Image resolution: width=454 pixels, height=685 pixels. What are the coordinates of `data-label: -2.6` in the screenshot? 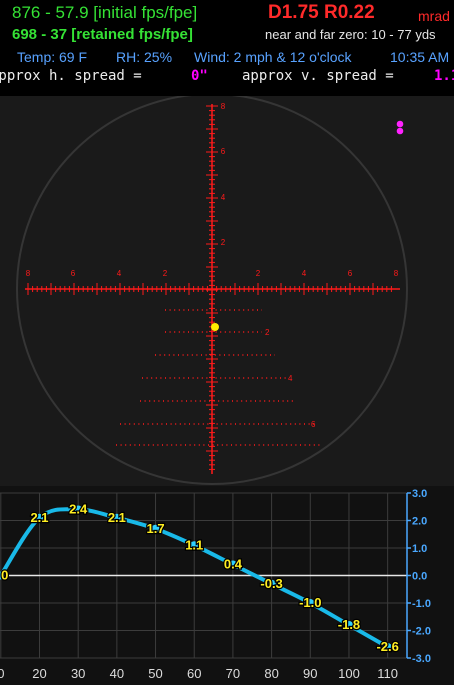 It's located at (387, 646).